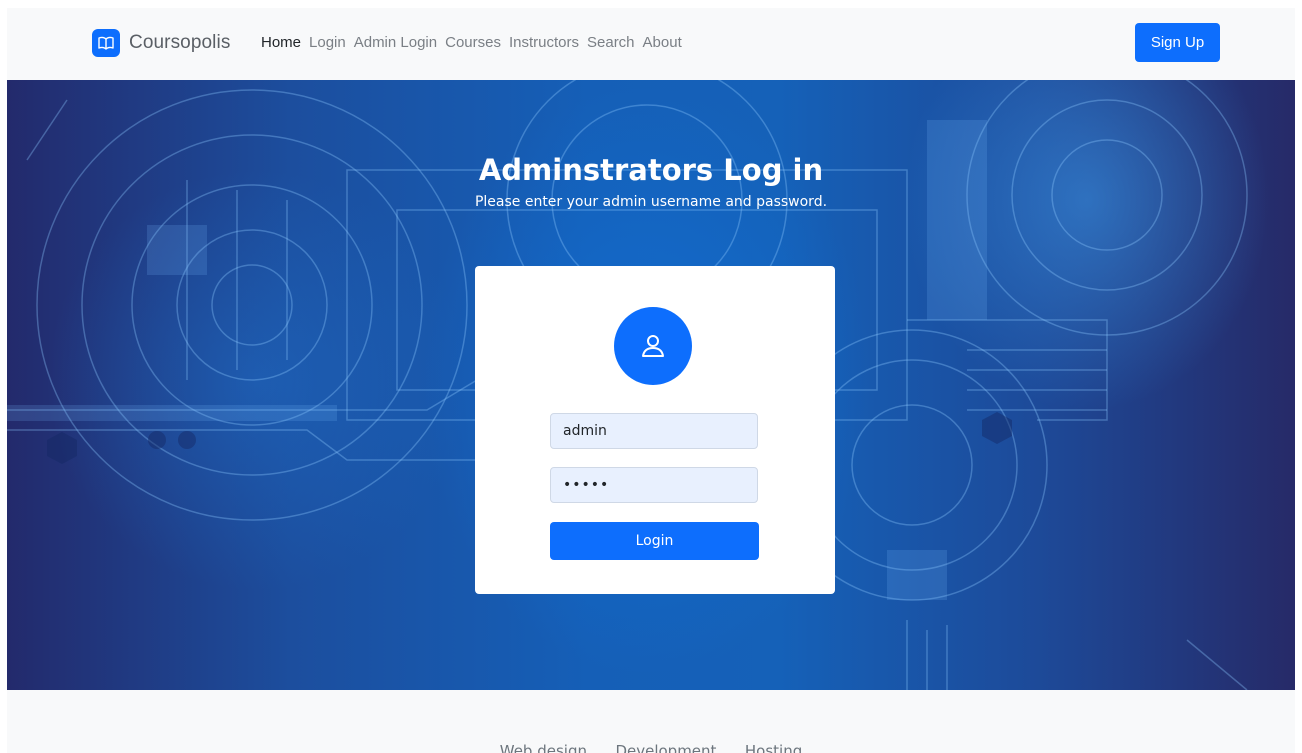 This screenshot has height=753, width=1302. What do you see at coordinates (106, 43) in the screenshot?
I see `book-icon` at bounding box center [106, 43].